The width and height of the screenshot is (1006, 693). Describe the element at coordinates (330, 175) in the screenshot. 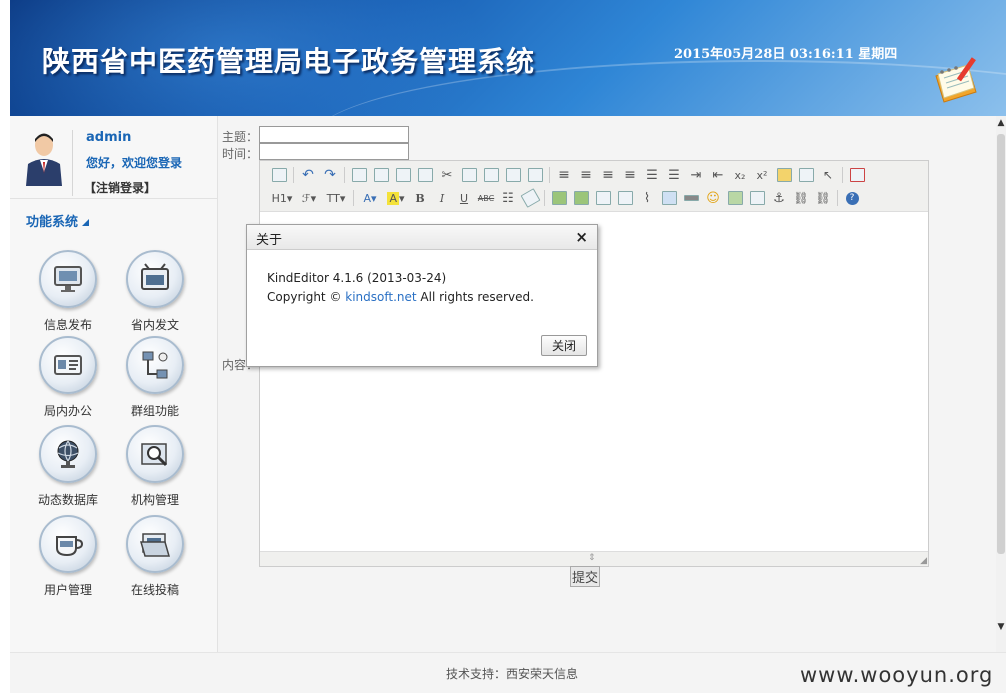

I see `redo-icon: ↷` at that location.